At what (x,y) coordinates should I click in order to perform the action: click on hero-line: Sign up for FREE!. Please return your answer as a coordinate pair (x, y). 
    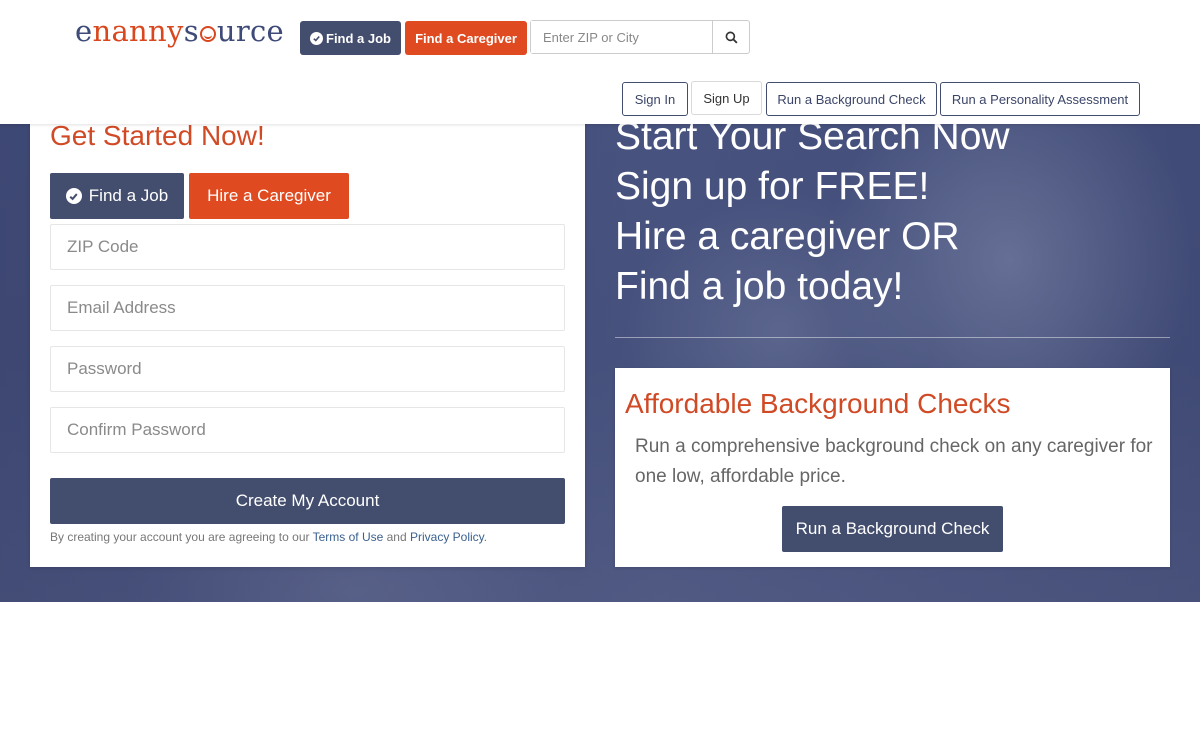
    Looking at the image, I should click on (772, 186).